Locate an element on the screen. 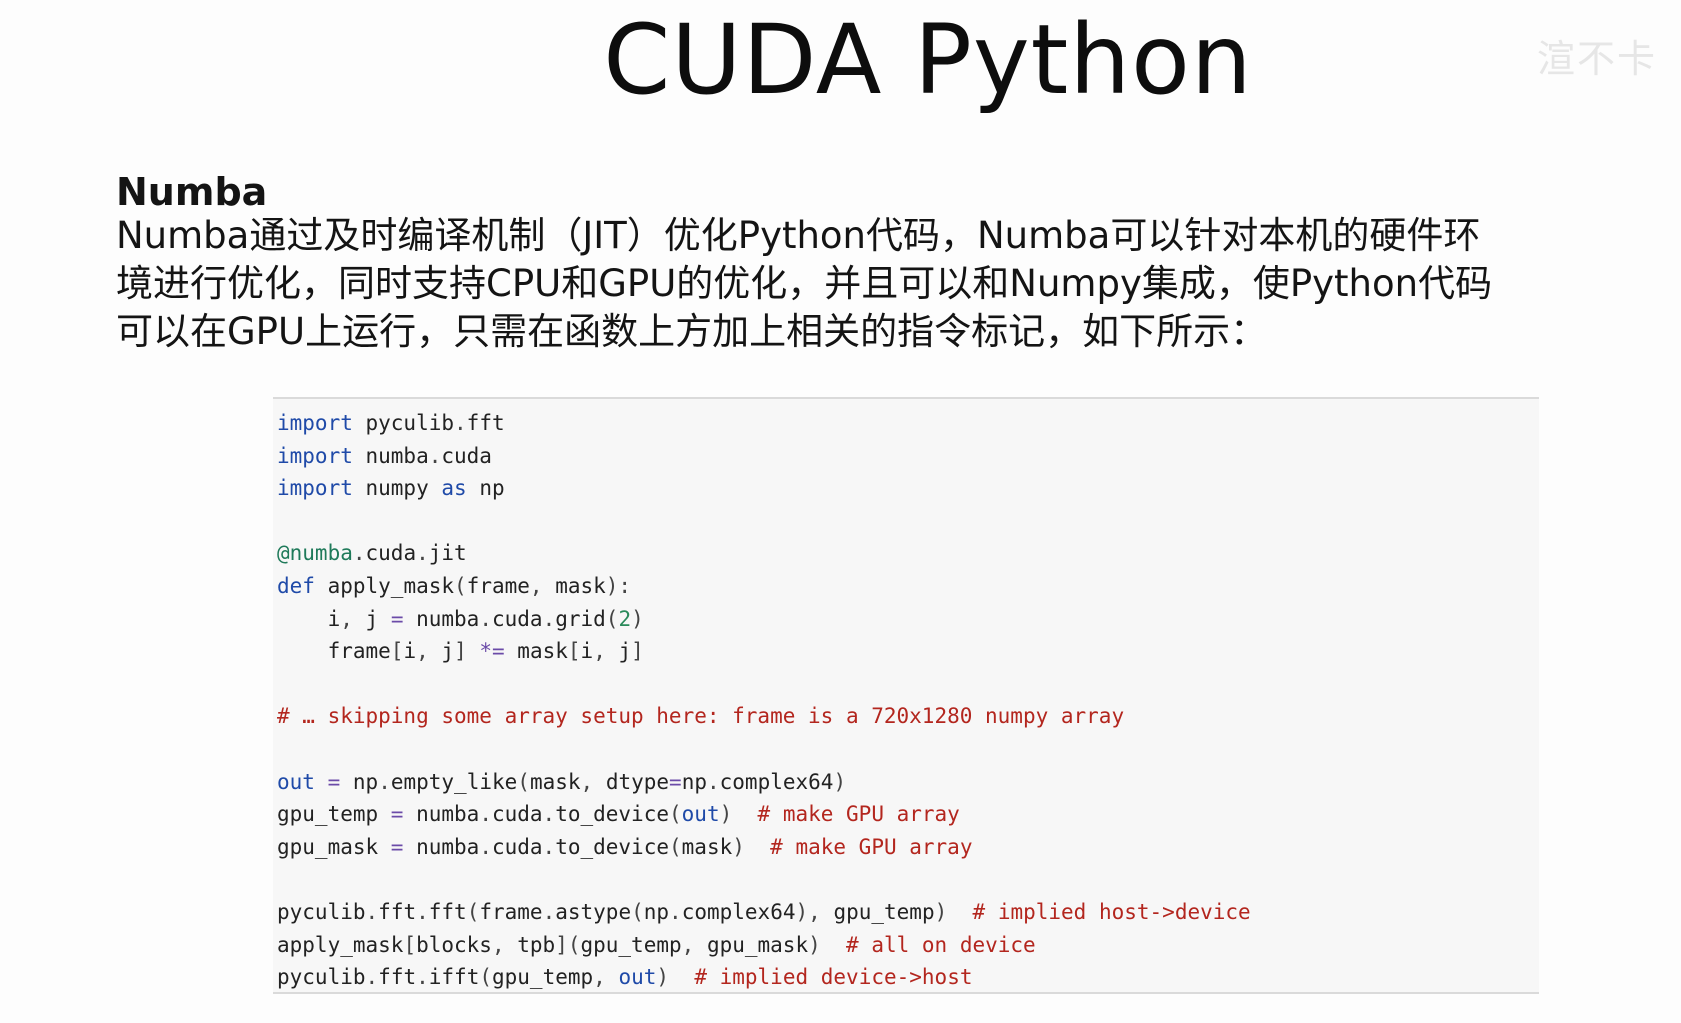 The height and width of the screenshot is (1023, 1681). code-token: # implied device->host is located at coordinates (833, 977).